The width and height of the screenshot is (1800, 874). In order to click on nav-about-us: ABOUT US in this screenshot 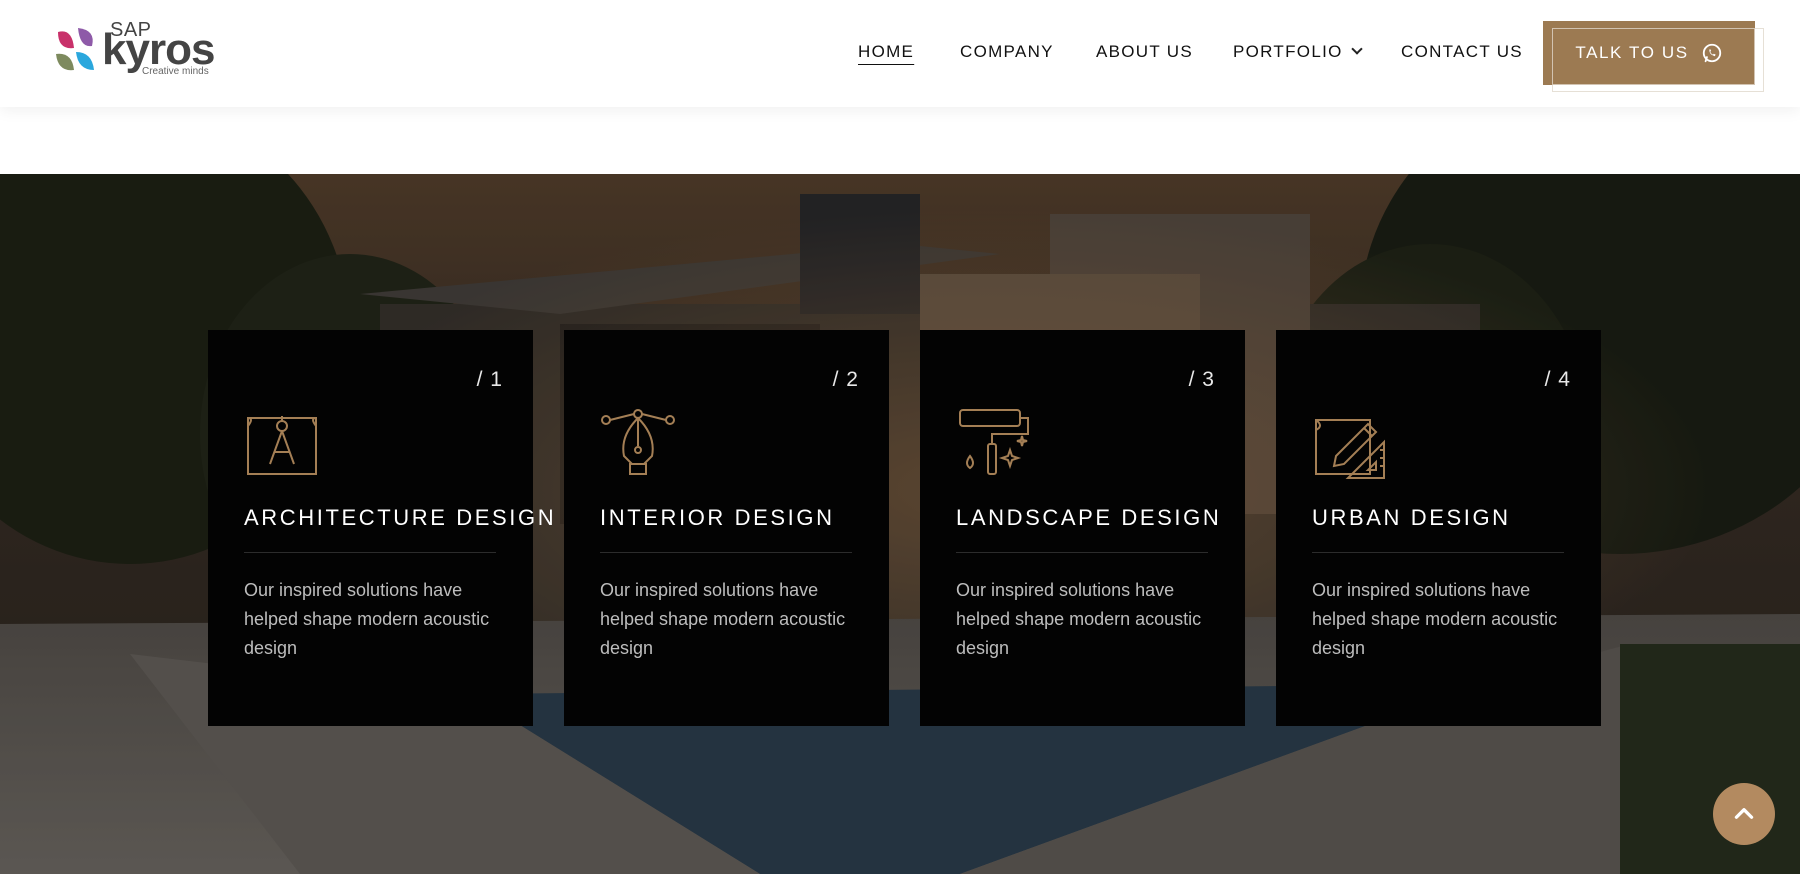, I will do `click(1144, 52)`.